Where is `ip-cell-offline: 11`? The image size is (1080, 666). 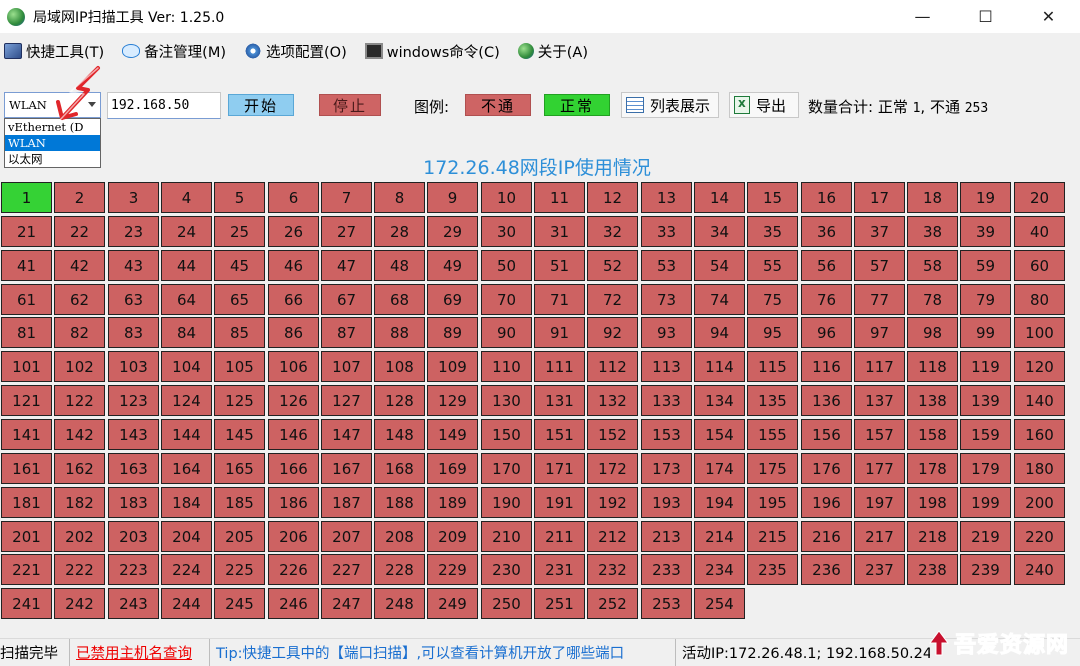
ip-cell-offline: 11 is located at coordinates (559, 197).